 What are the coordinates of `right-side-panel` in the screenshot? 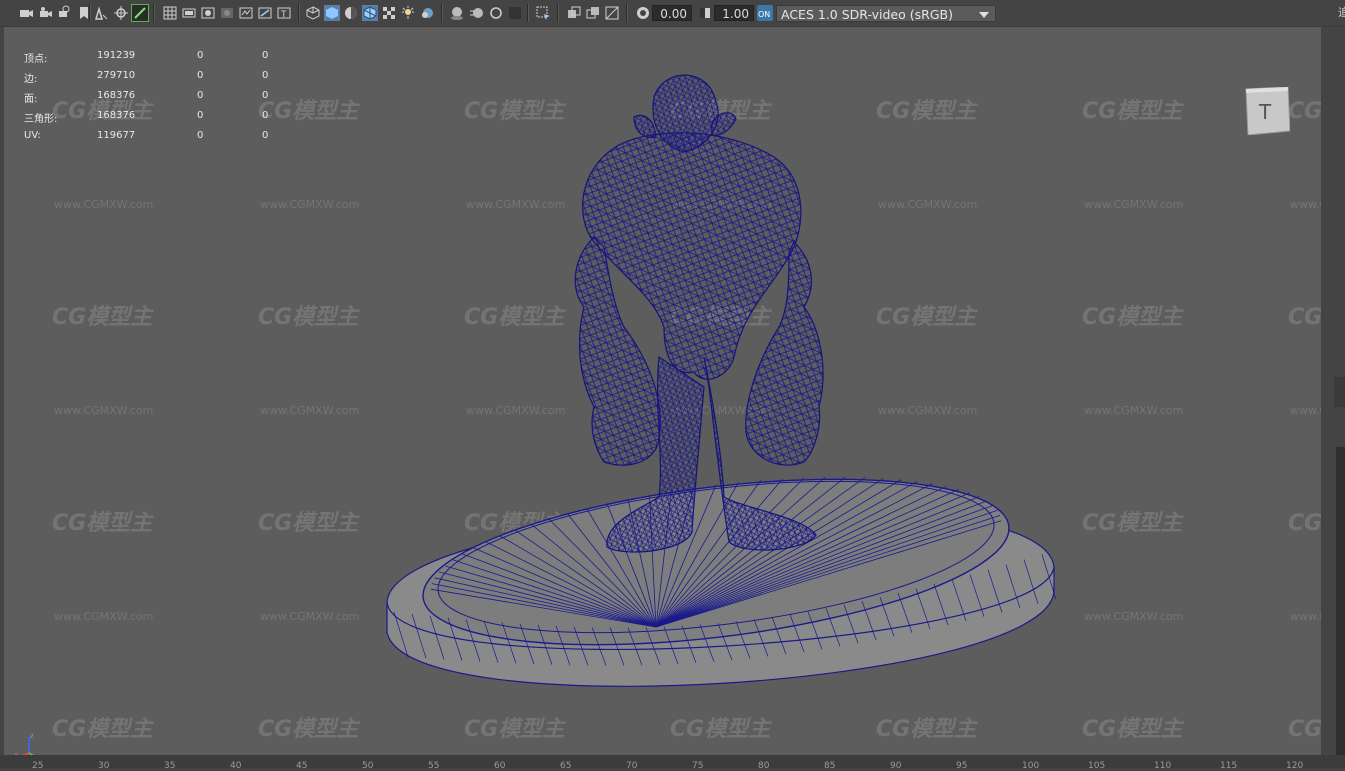 It's located at (1333, 397).